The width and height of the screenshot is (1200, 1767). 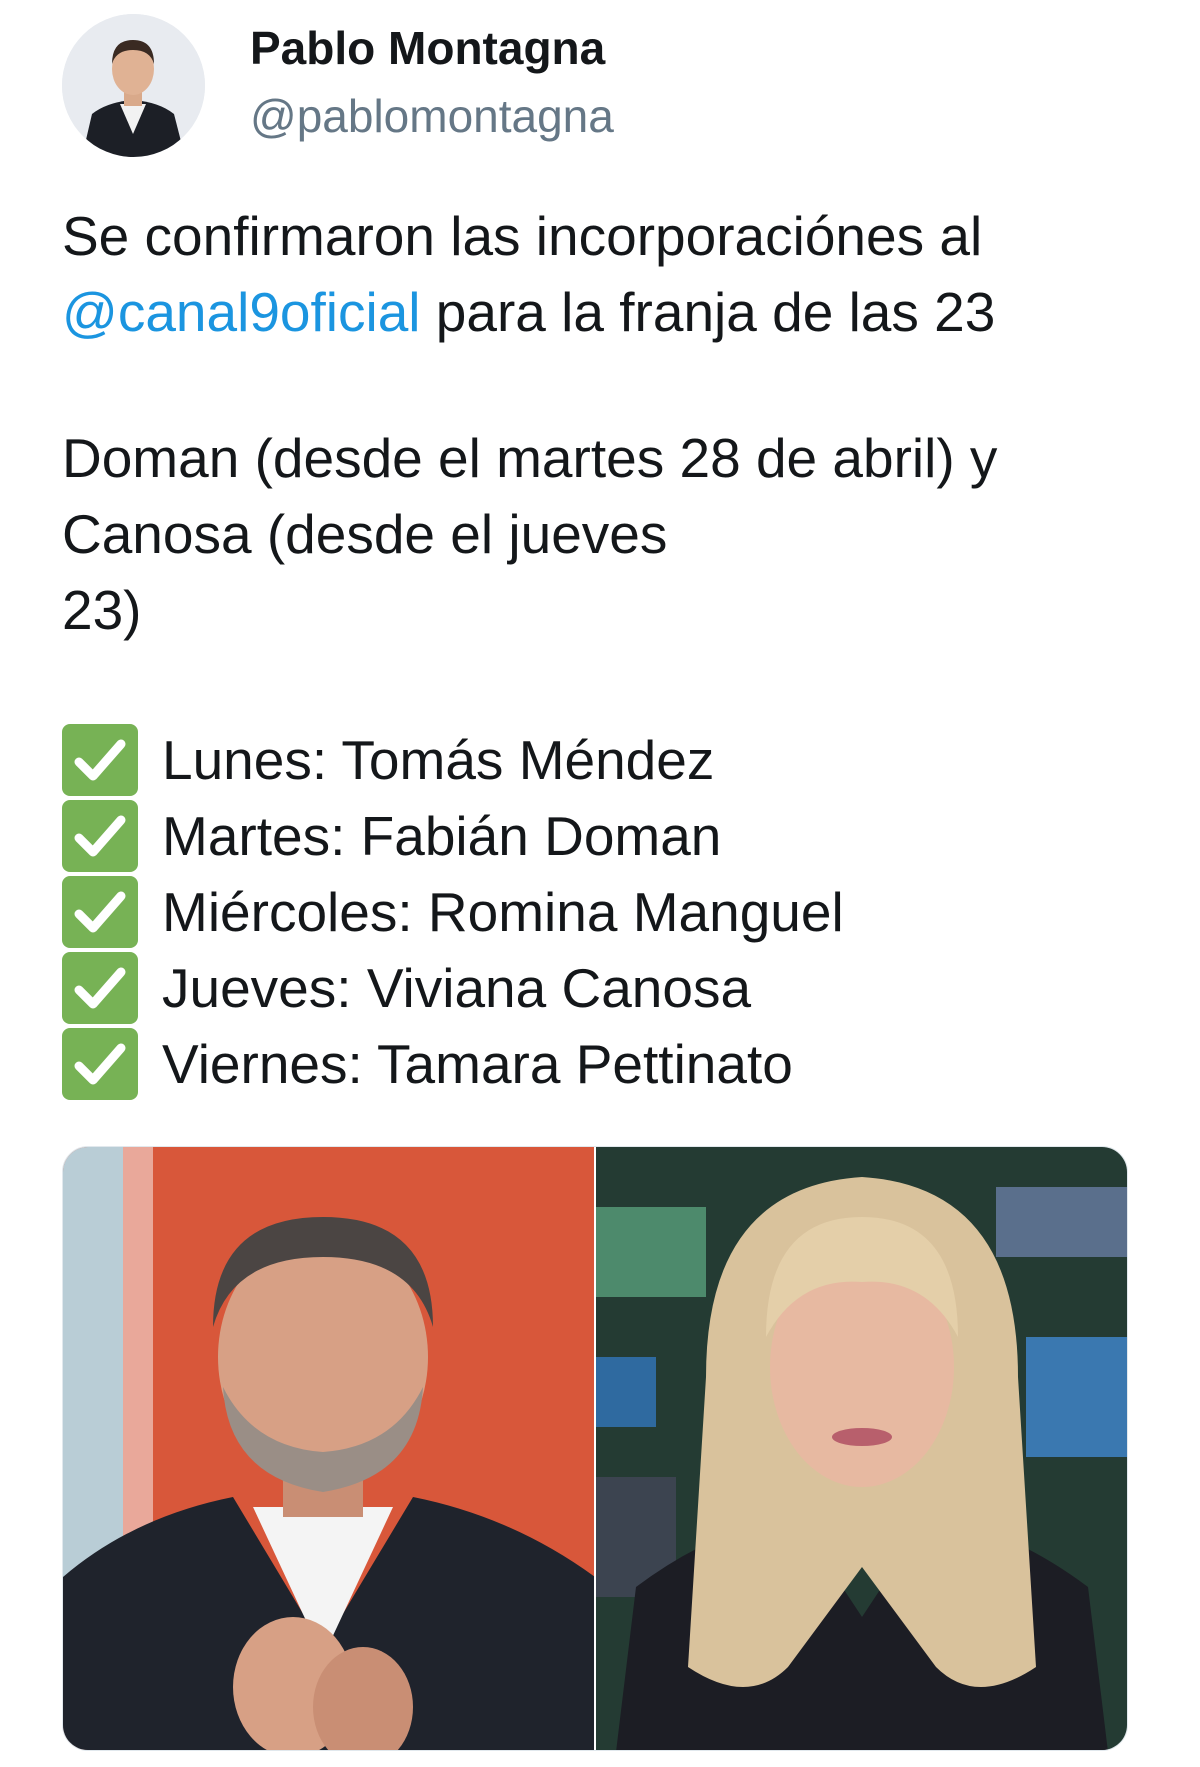 I want to click on author-display-name: Pablo Montagna, so click(x=427, y=48).